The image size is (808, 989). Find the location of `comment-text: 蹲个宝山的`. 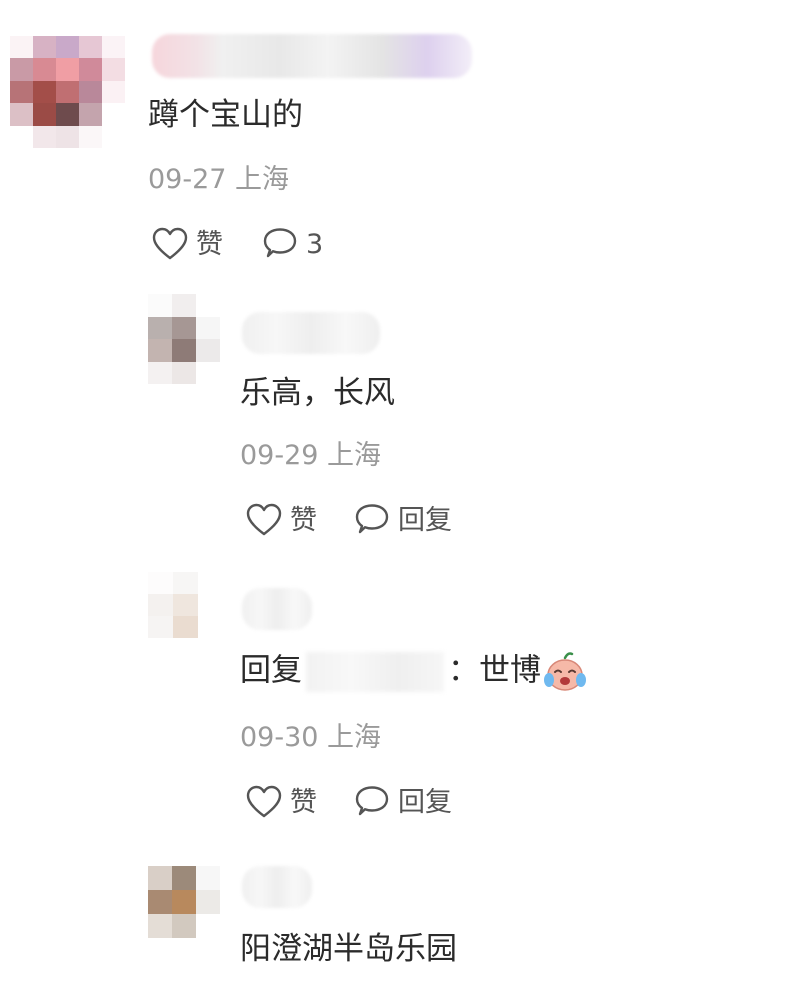

comment-text: 蹲个宝山的 is located at coordinates (225, 115).